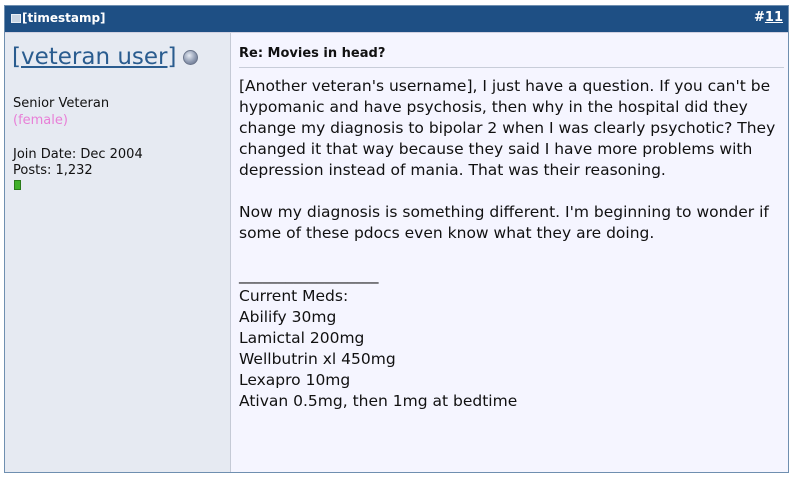 This screenshot has width=793, height=477. I want to click on offline-status-icon, so click(191, 57).